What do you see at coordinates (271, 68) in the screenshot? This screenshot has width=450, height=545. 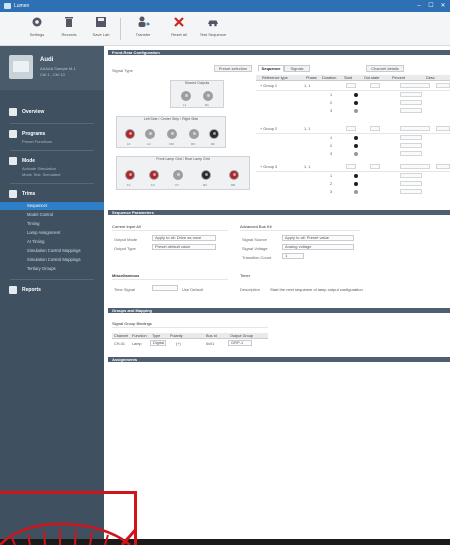 I see `tab-sequence: Sequence` at bounding box center [271, 68].